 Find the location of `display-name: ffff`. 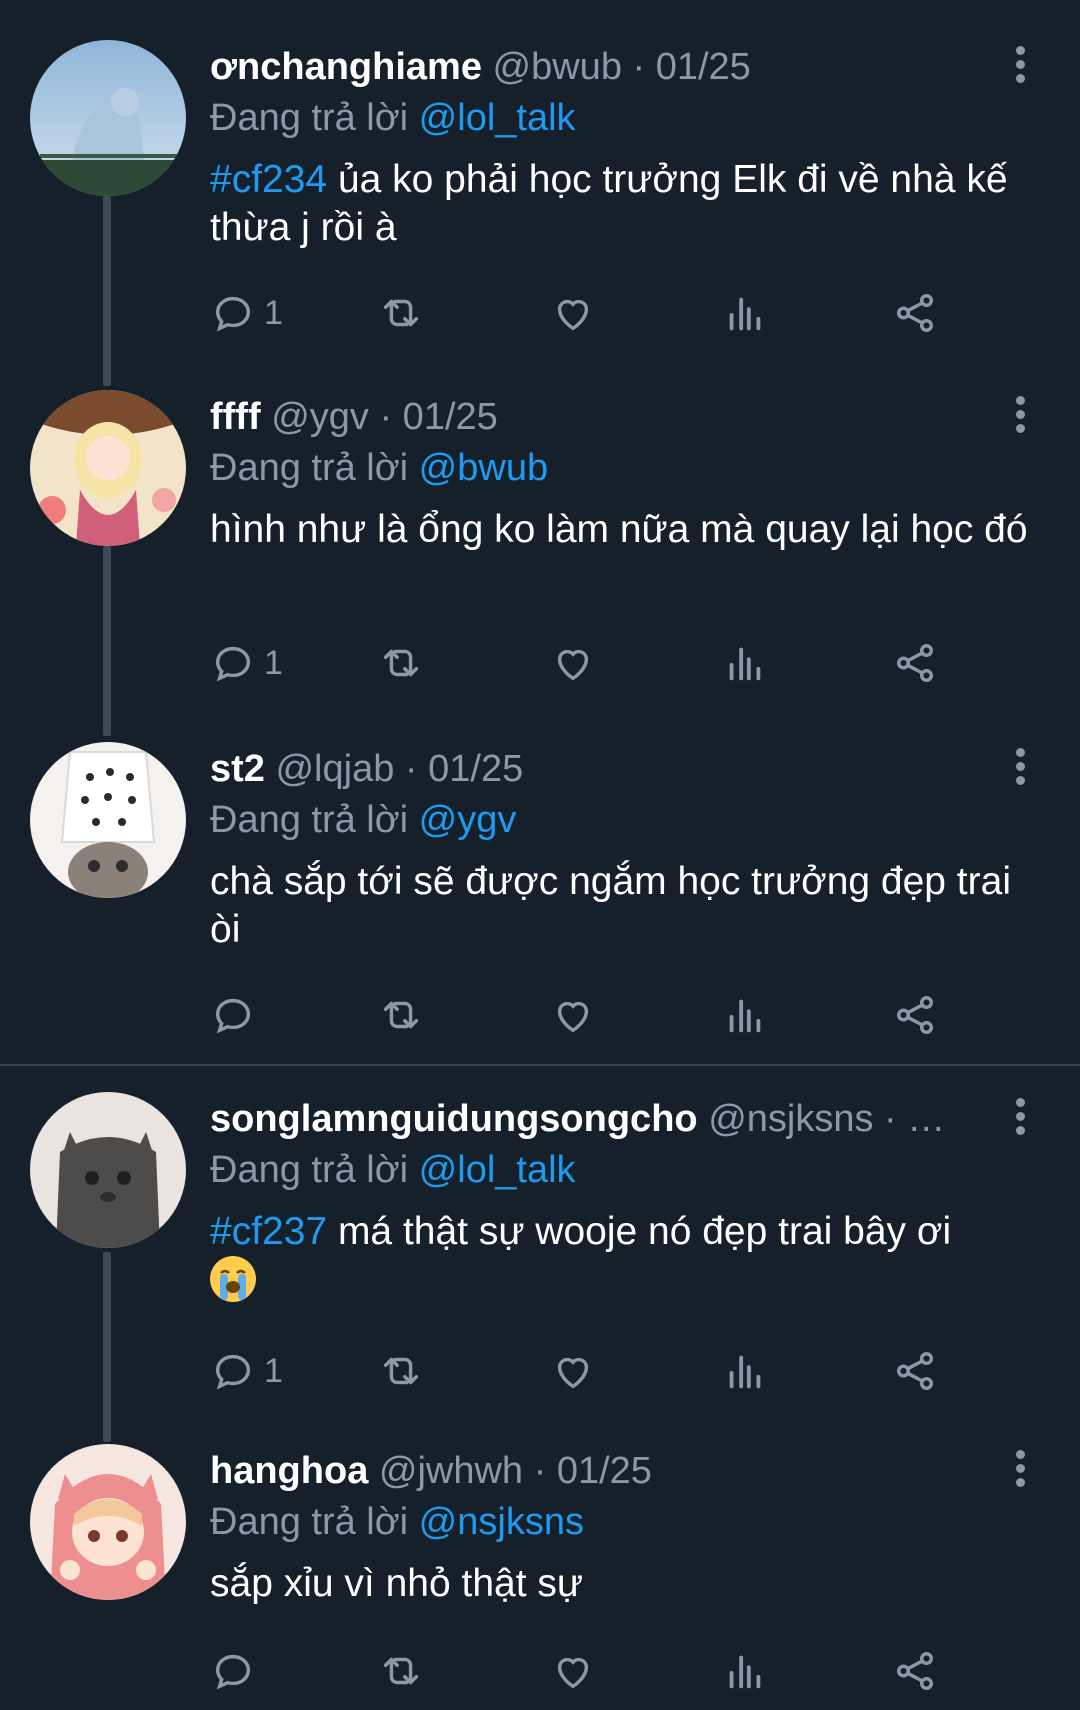

display-name: ffff is located at coordinates (235, 417).